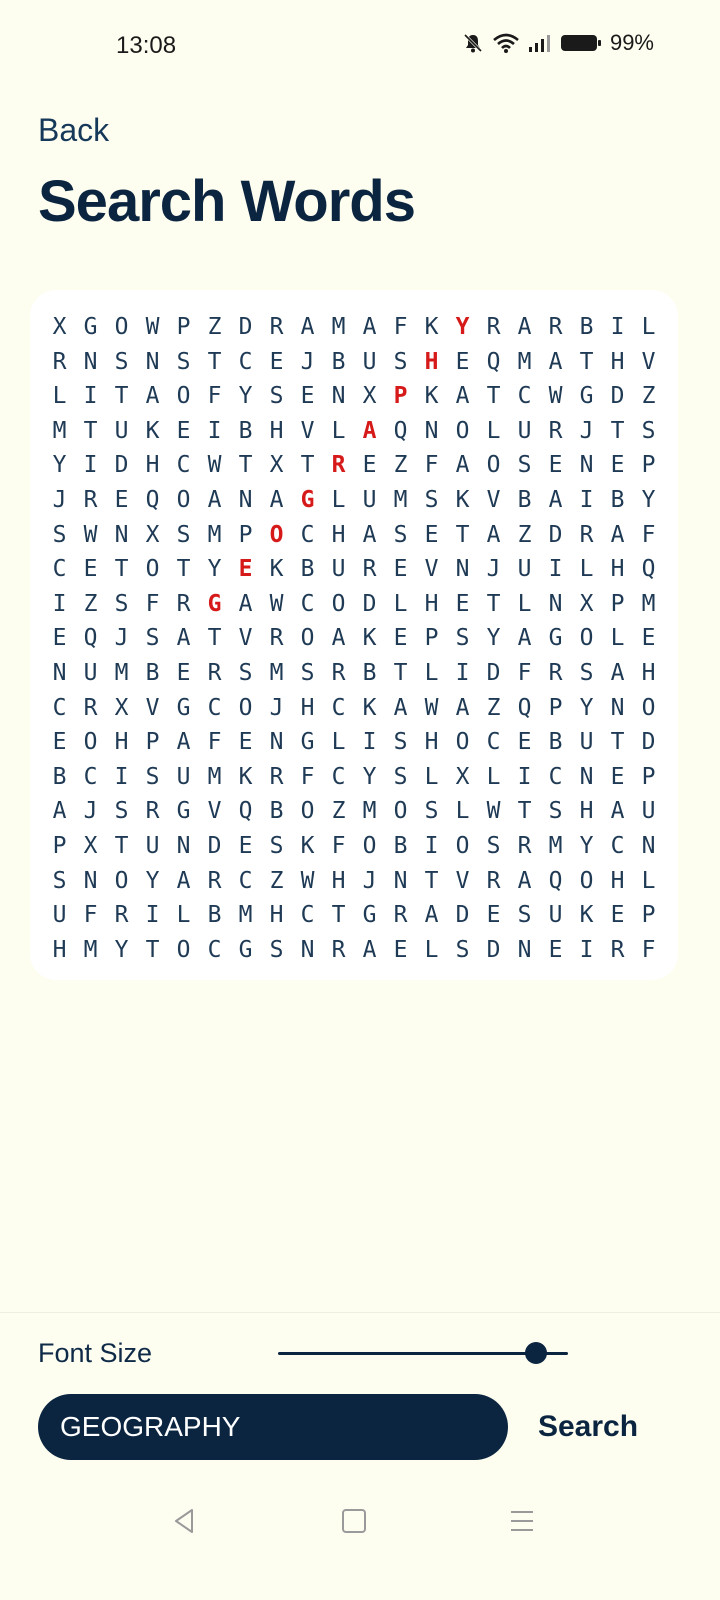 The height and width of the screenshot is (1600, 720). I want to click on back-button: Back, so click(73, 130).